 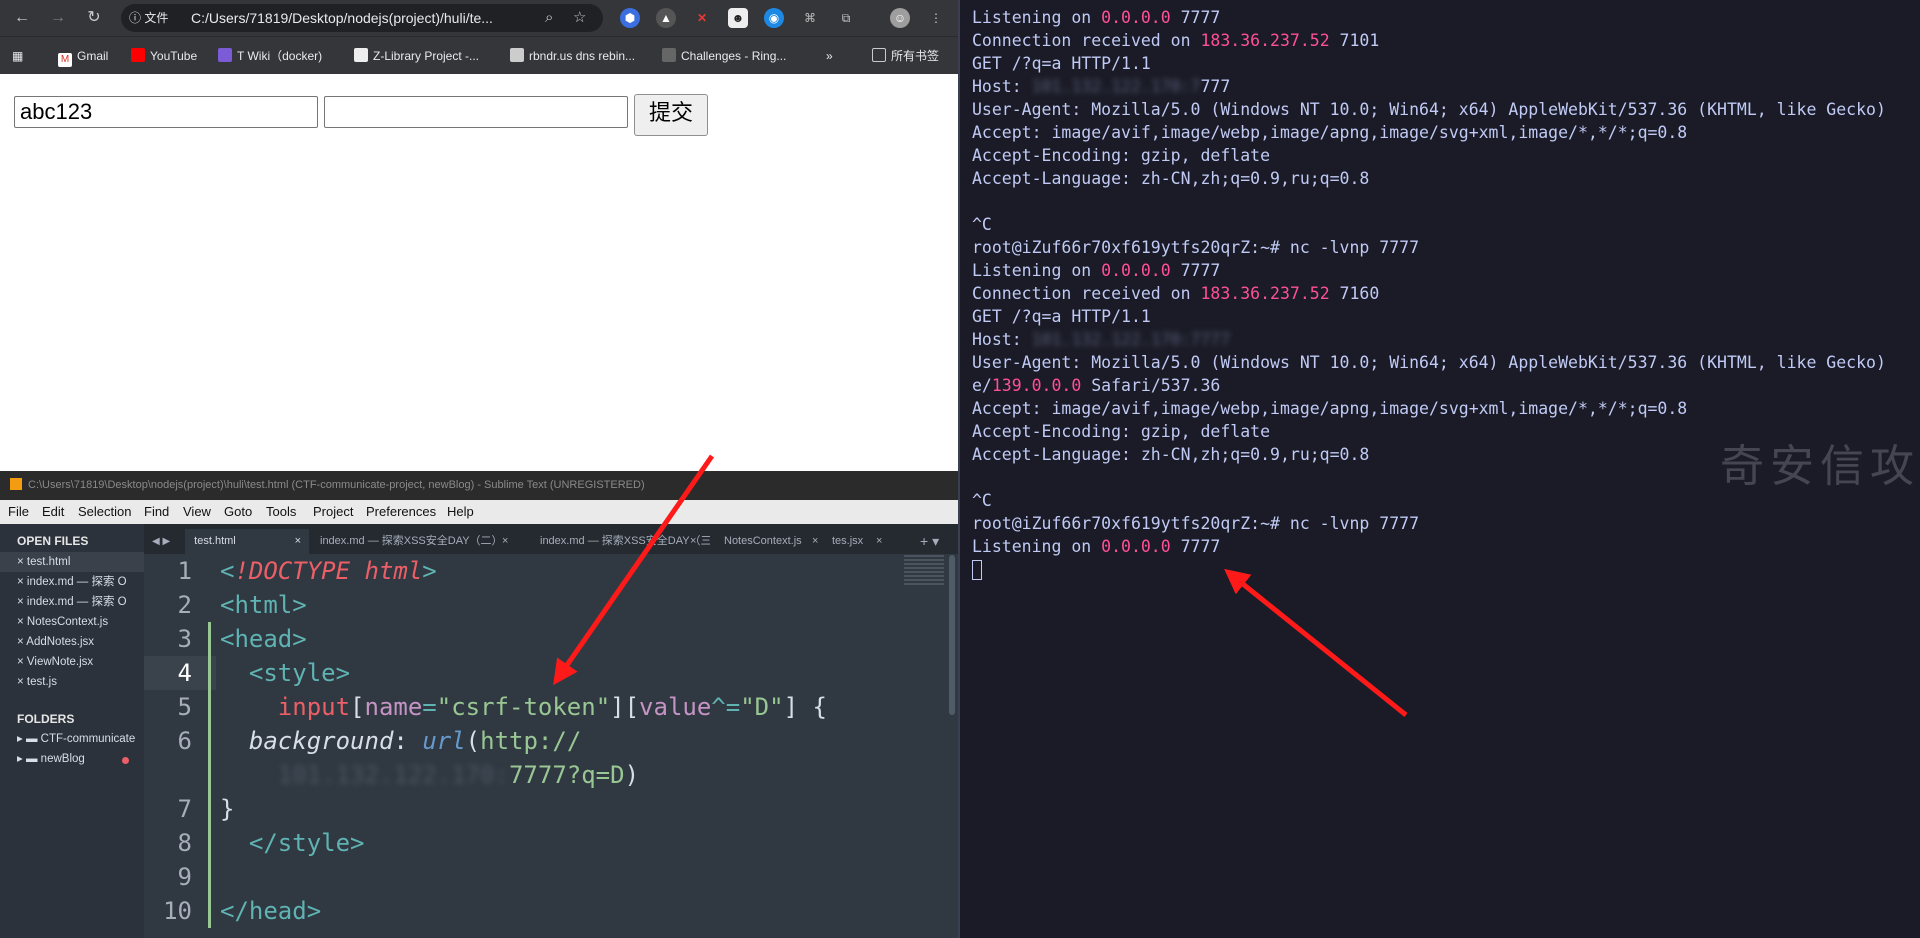 What do you see at coordinates (83, 57) in the screenshot?
I see `bookmark-gmail: M Gmail` at bounding box center [83, 57].